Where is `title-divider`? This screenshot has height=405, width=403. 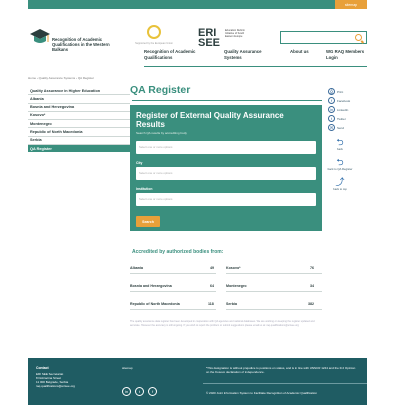 title-divider is located at coordinates (227, 100).